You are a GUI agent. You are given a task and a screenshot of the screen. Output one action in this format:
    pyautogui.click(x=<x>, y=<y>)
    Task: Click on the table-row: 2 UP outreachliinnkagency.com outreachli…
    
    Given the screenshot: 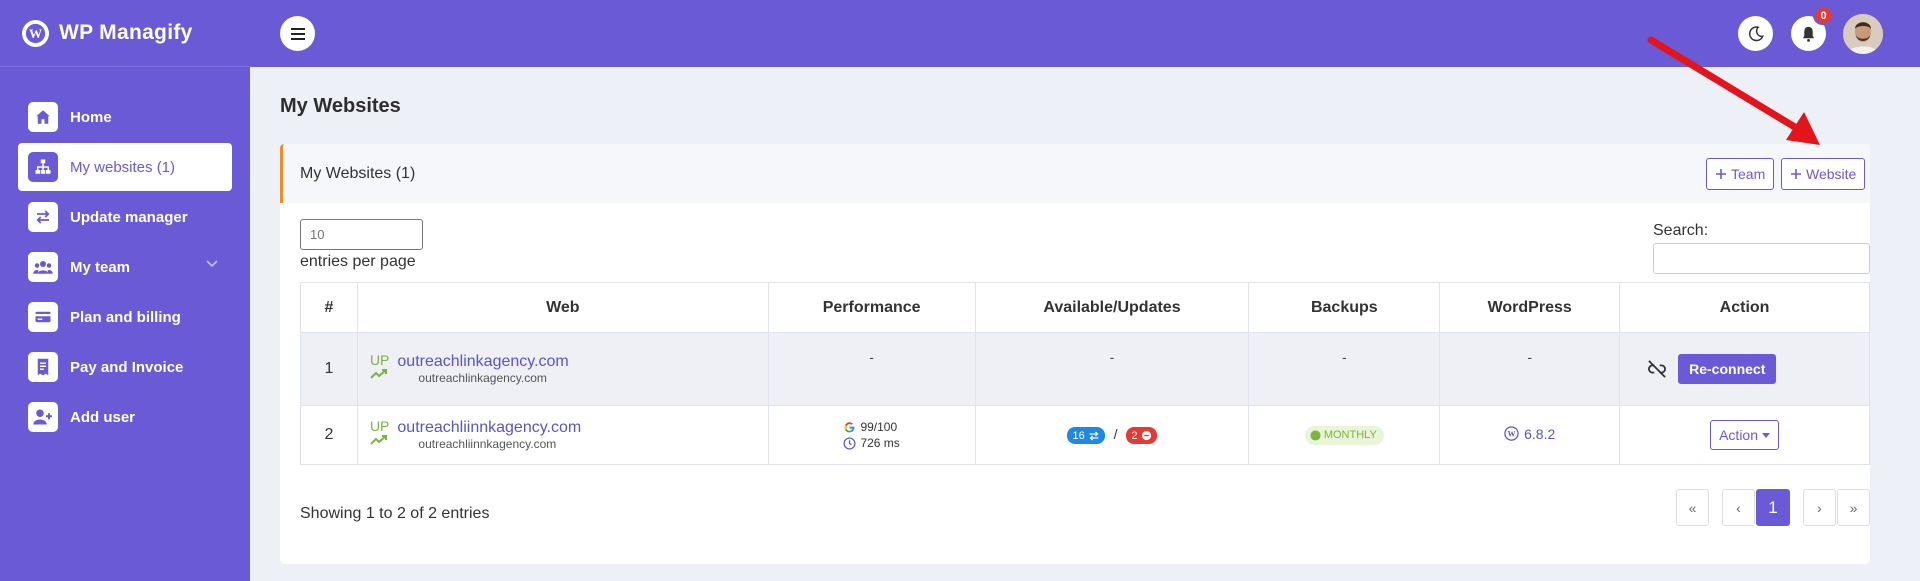 What is the action you would take?
    pyautogui.click(x=1085, y=435)
    